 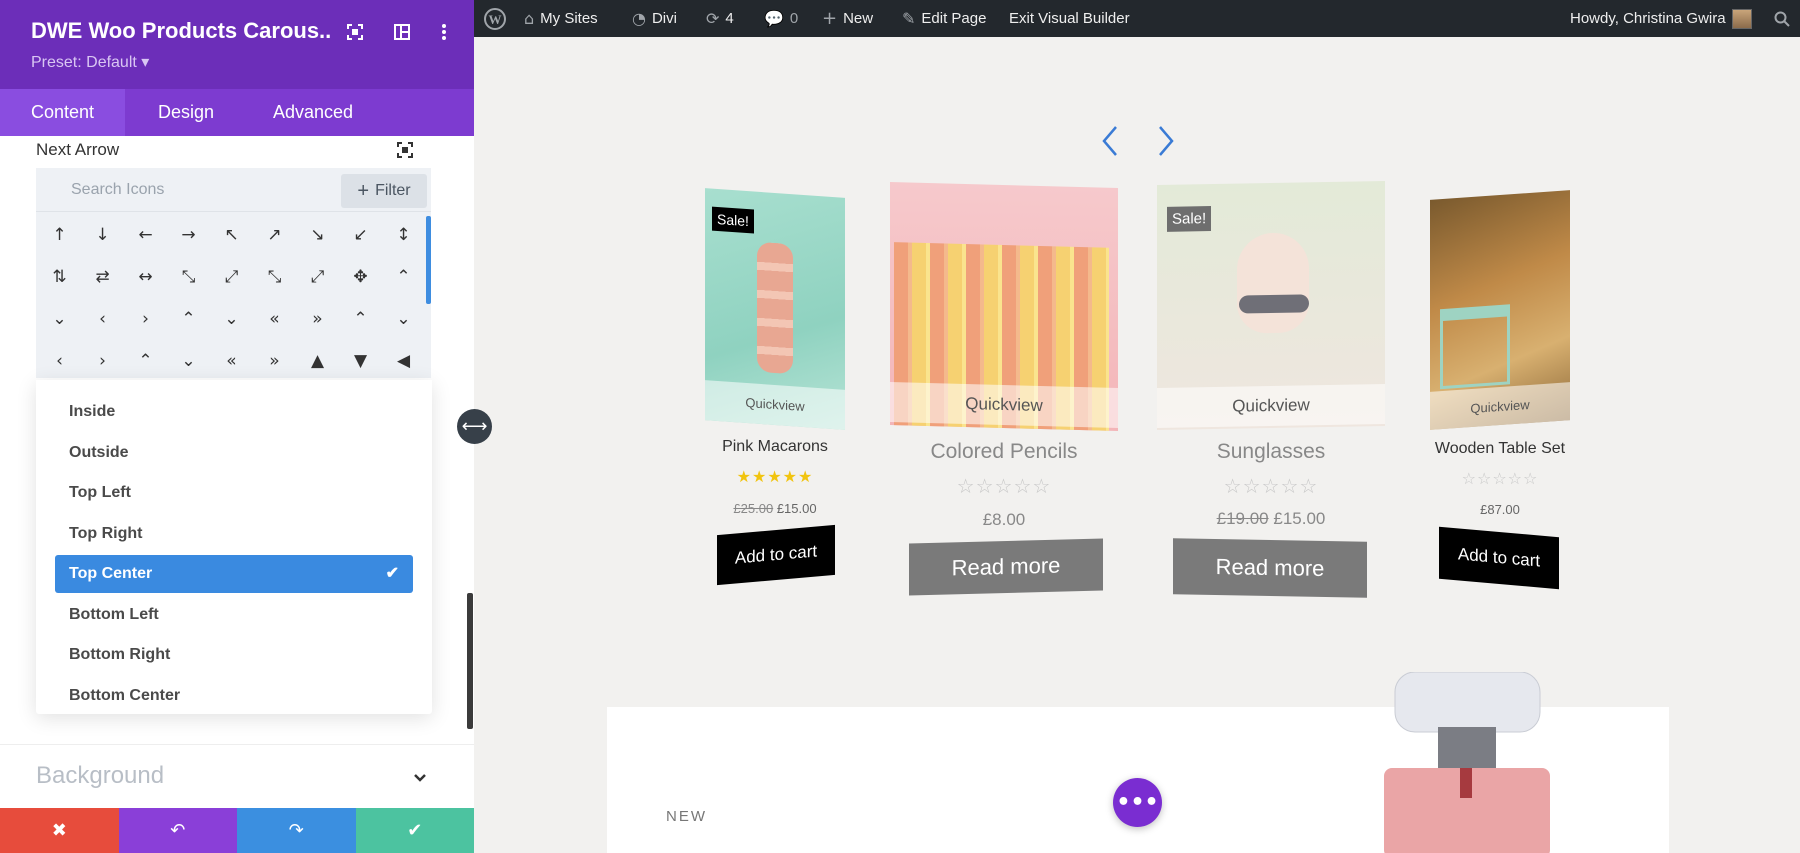 I want to click on arrow-glyph-icon: ◀, so click(x=403, y=359).